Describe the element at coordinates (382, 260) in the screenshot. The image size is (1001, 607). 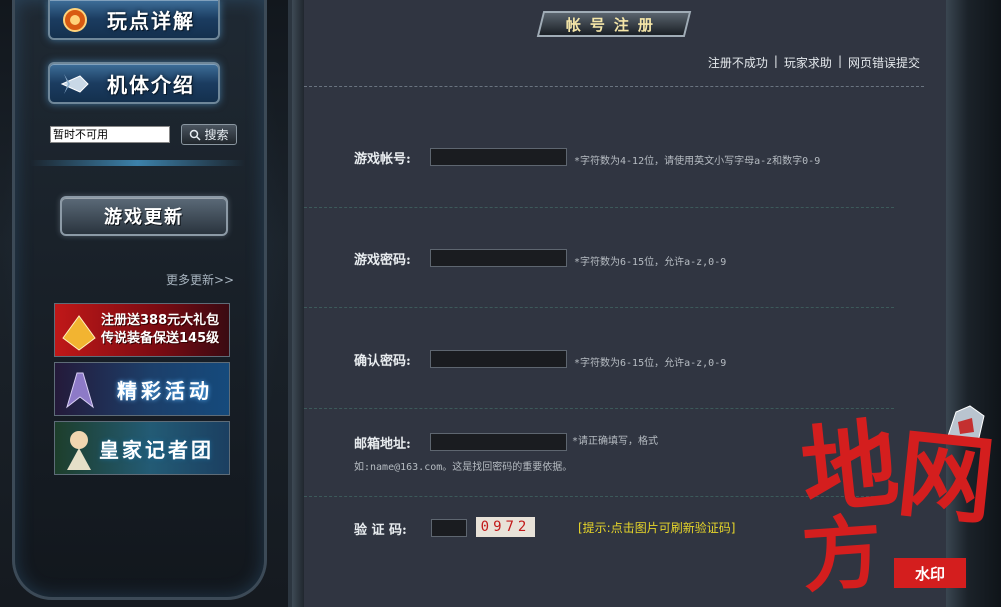
I see `password-label: 游戏密码:` at that location.